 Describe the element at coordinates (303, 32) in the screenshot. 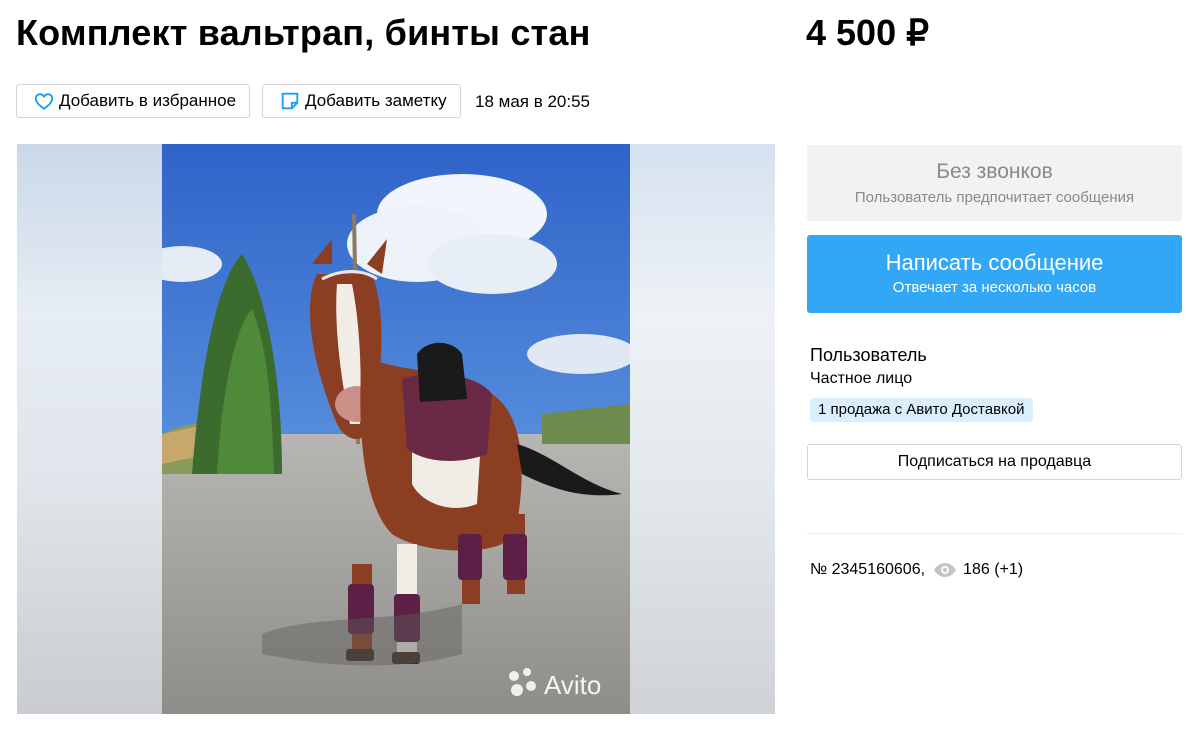

I see `listing-title: Комплект вальтрап, бинты стан` at that location.